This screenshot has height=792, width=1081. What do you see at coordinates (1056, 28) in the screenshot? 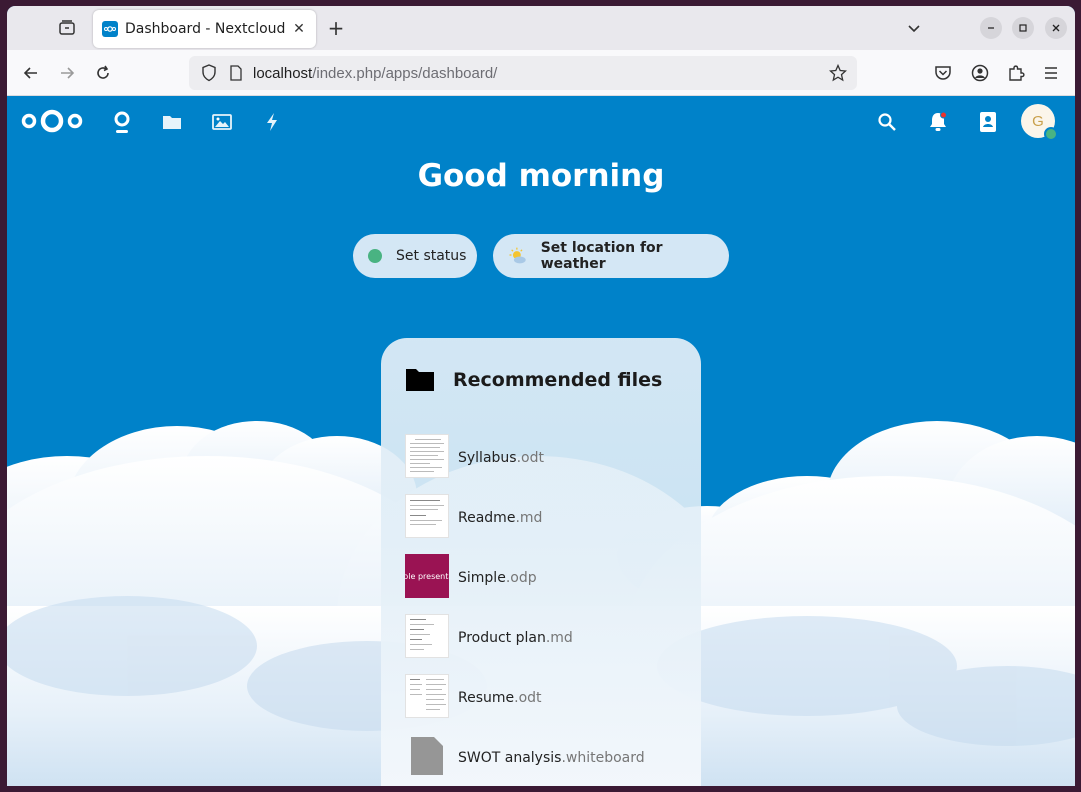
I see `close-window-button` at bounding box center [1056, 28].